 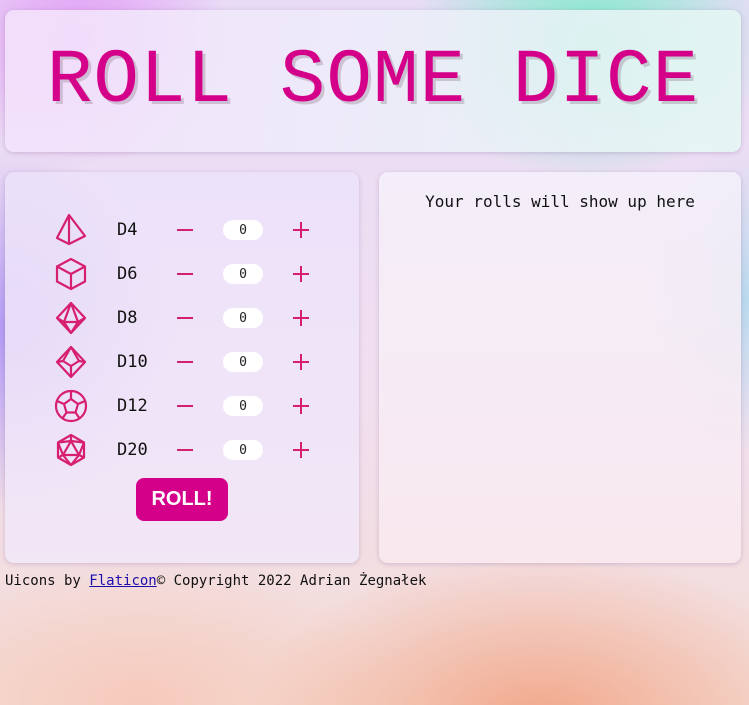 I want to click on decrement-d4-button, so click(x=185, y=230).